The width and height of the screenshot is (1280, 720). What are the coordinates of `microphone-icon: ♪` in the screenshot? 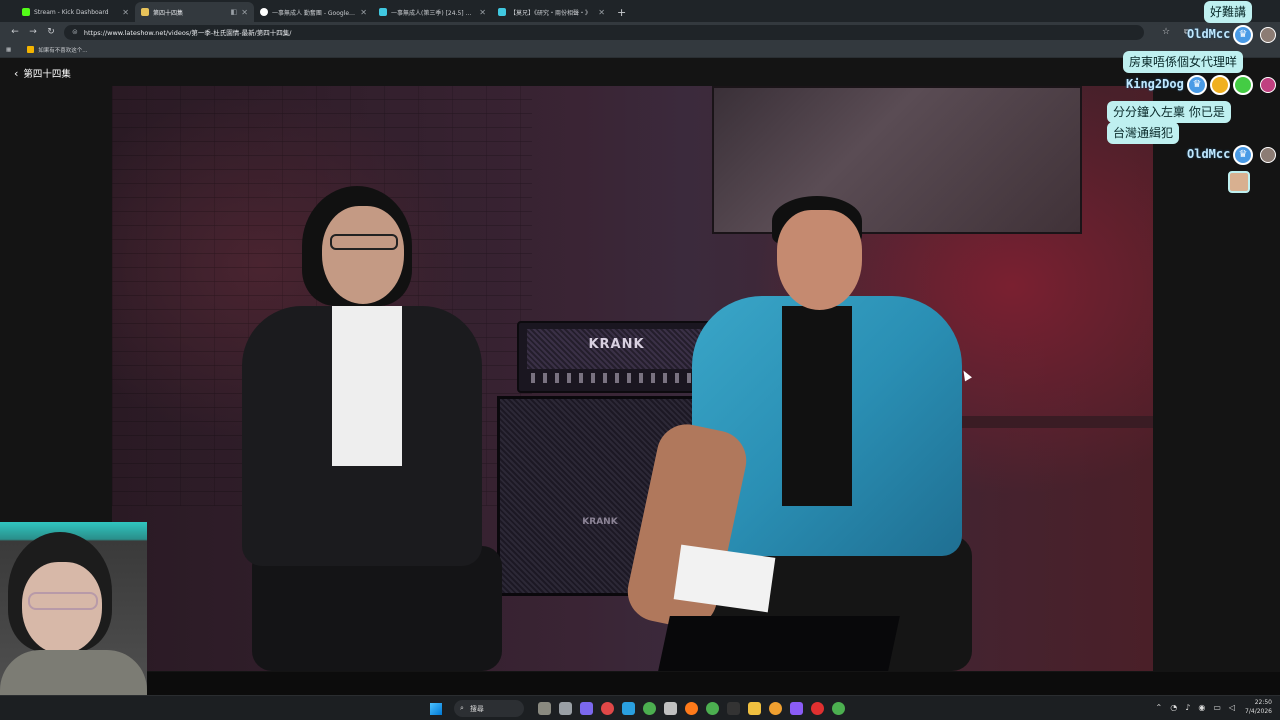 It's located at (1187, 707).